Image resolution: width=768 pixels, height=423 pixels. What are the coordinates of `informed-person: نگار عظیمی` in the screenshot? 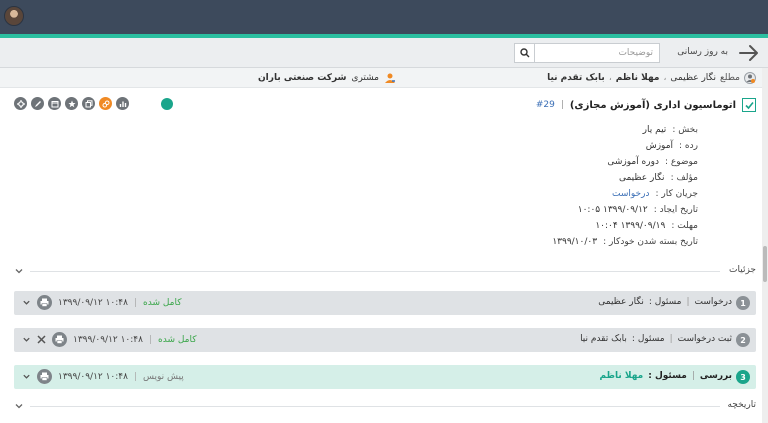 It's located at (693, 78).